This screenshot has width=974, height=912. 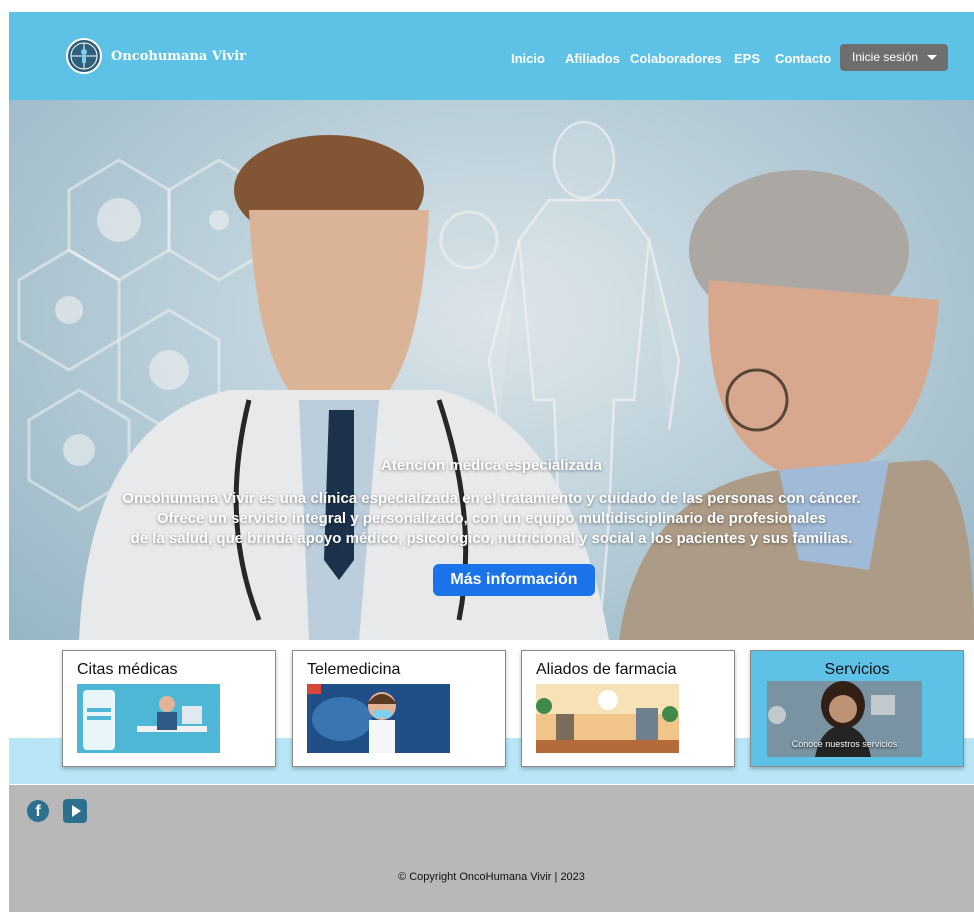 What do you see at coordinates (803, 58) in the screenshot?
I see `nav-link-contacto: Contacto` at bounding box center [803, 58].